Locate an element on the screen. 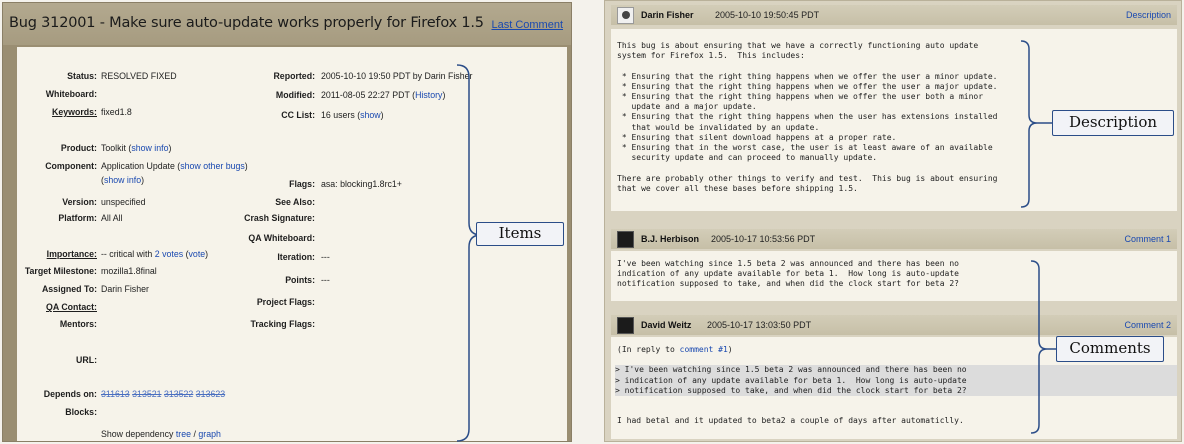  product-value: Toolkit (show info) is located at coordinates (136, 148).